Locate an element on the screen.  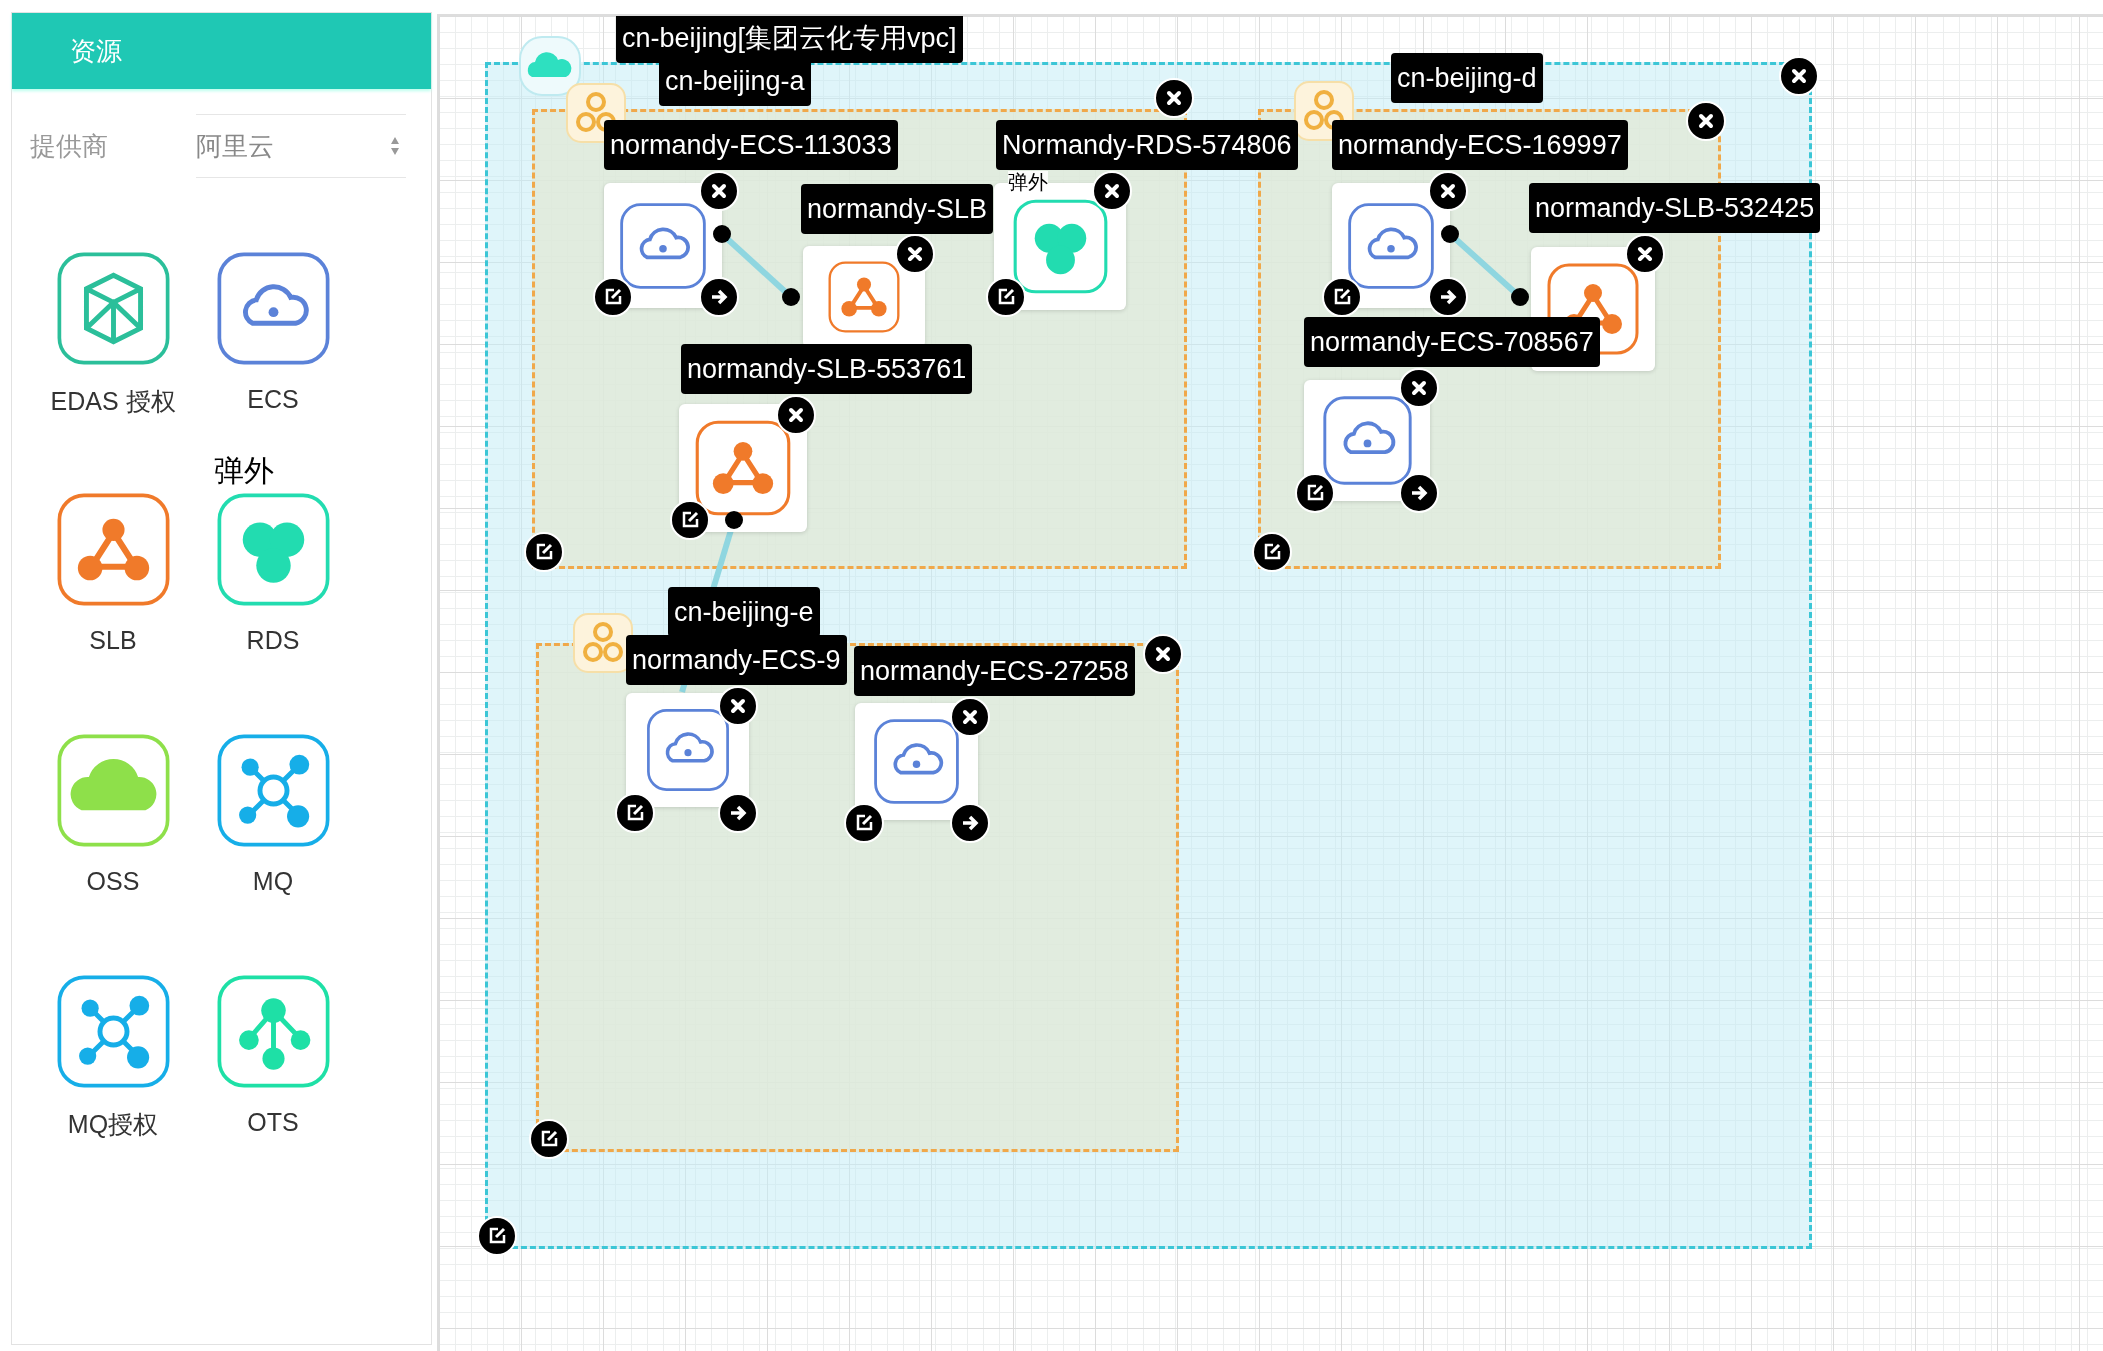
resource-type-label: OSS is located at coordinates (113, 881).